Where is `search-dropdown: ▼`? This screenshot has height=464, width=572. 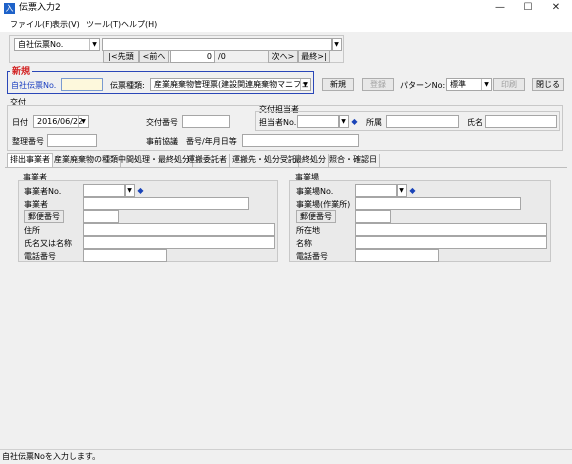 search-dropdown: ▼ is located at coordinates (337, 44).